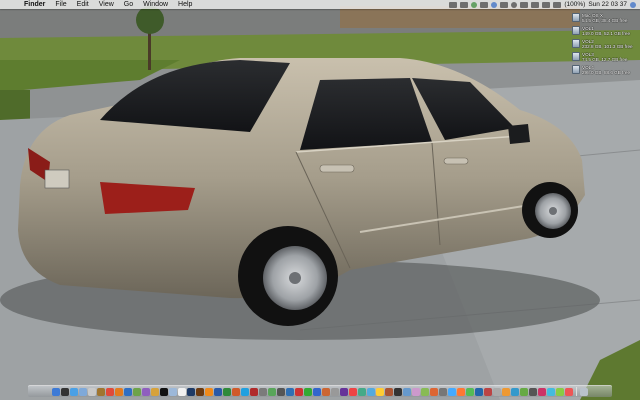 This screenshot has width=640, height=400. What do you see at coordinates (92, 391) in the screenshot?
I see `ichat-icon` at bounding box center [92, 391].